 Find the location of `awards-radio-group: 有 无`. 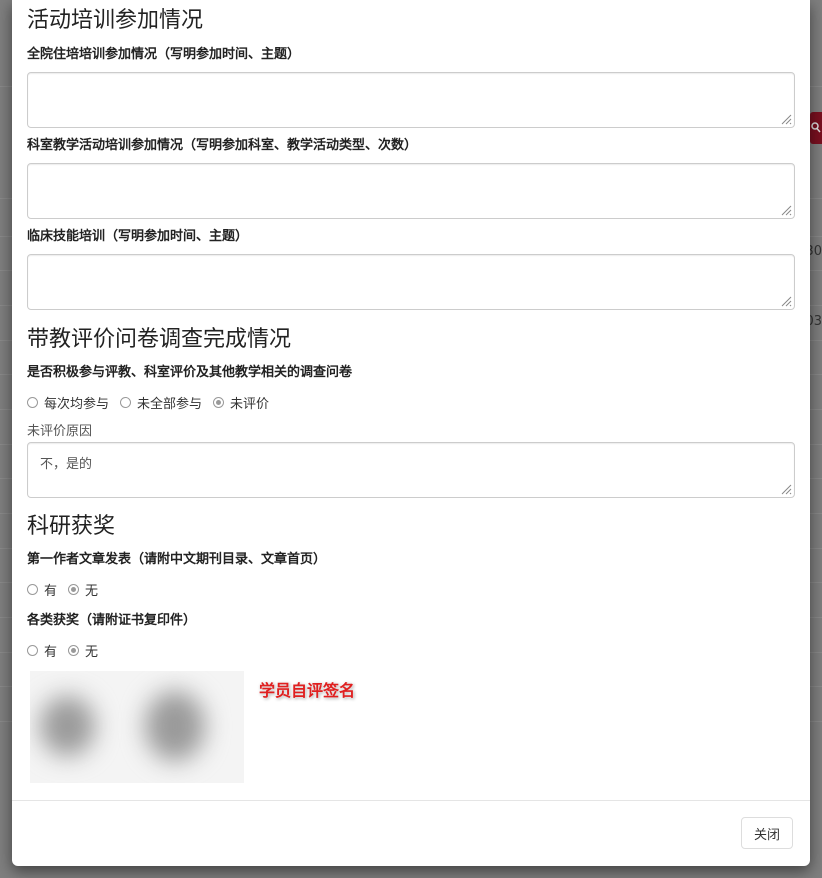

awards-radio-group: 有 无 is located at coordinates (68, 650).